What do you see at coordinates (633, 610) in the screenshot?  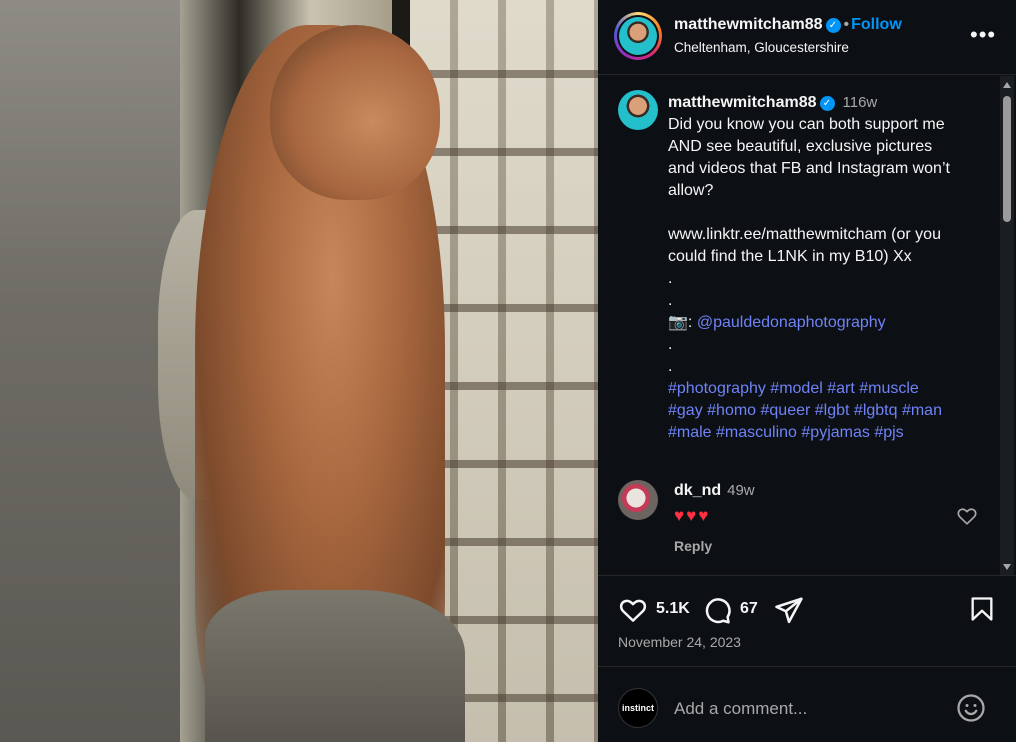 I see `heart-icon` at bounding box center [633, 610].